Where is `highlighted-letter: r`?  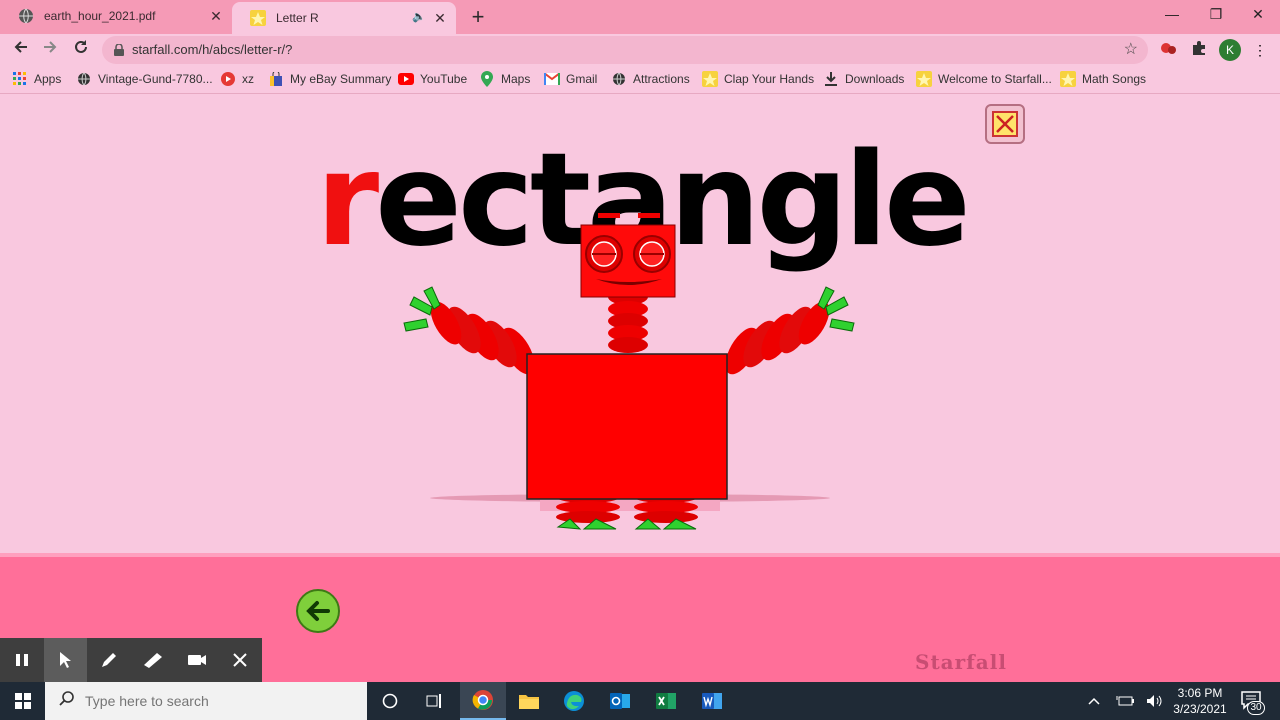
highlighted-letter: r is located at coordinates (347, 200).